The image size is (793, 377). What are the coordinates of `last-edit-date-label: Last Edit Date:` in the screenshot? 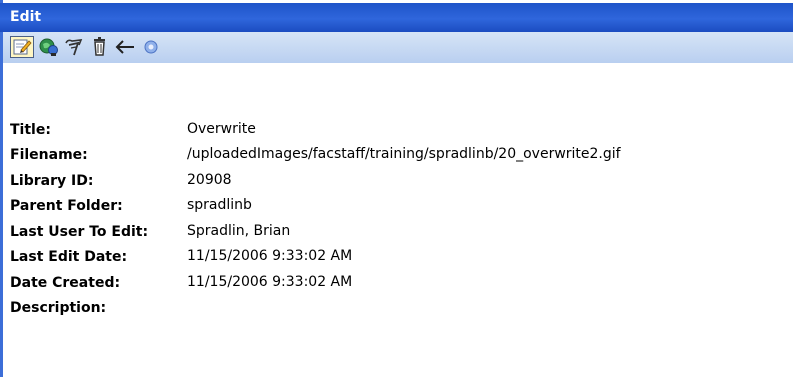 It's located at (69, 257).